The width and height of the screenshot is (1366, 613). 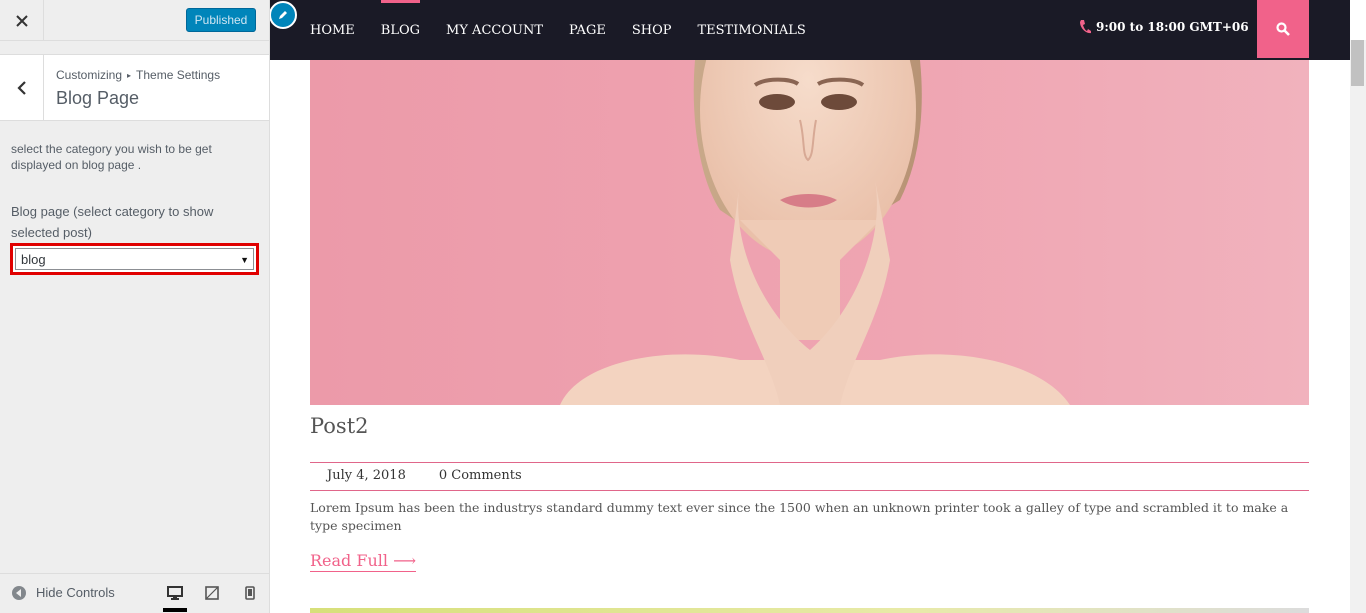 I want to click on close-icon, so click(x=21, y=20).